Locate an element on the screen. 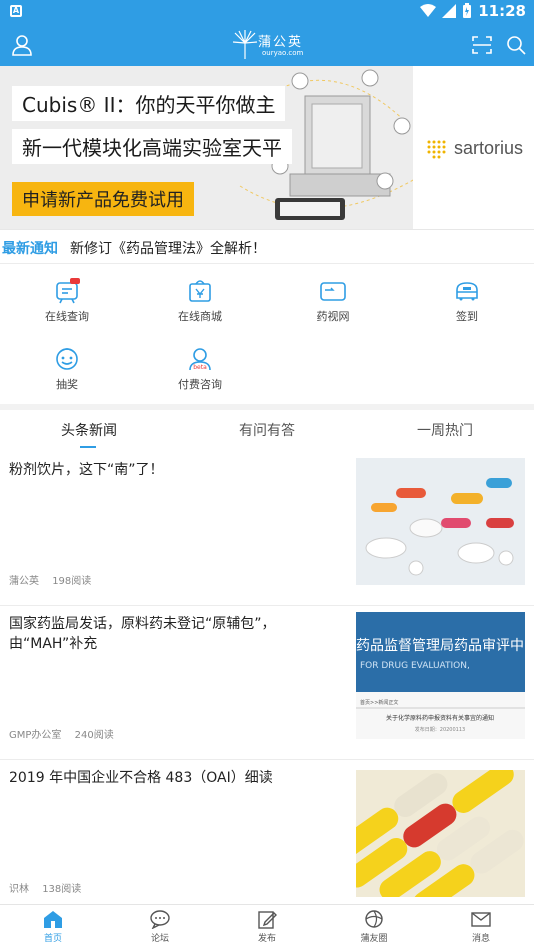 The image size is (534, 950). nav-home: 首页 is located at coordinates (53, 926).